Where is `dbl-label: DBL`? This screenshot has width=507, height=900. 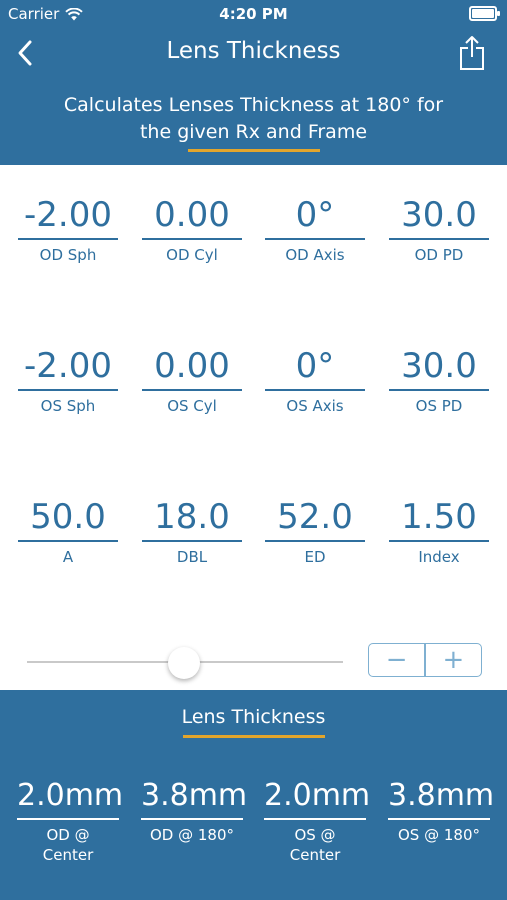 dbl-label: DBL is located at coordinates (192, 557).